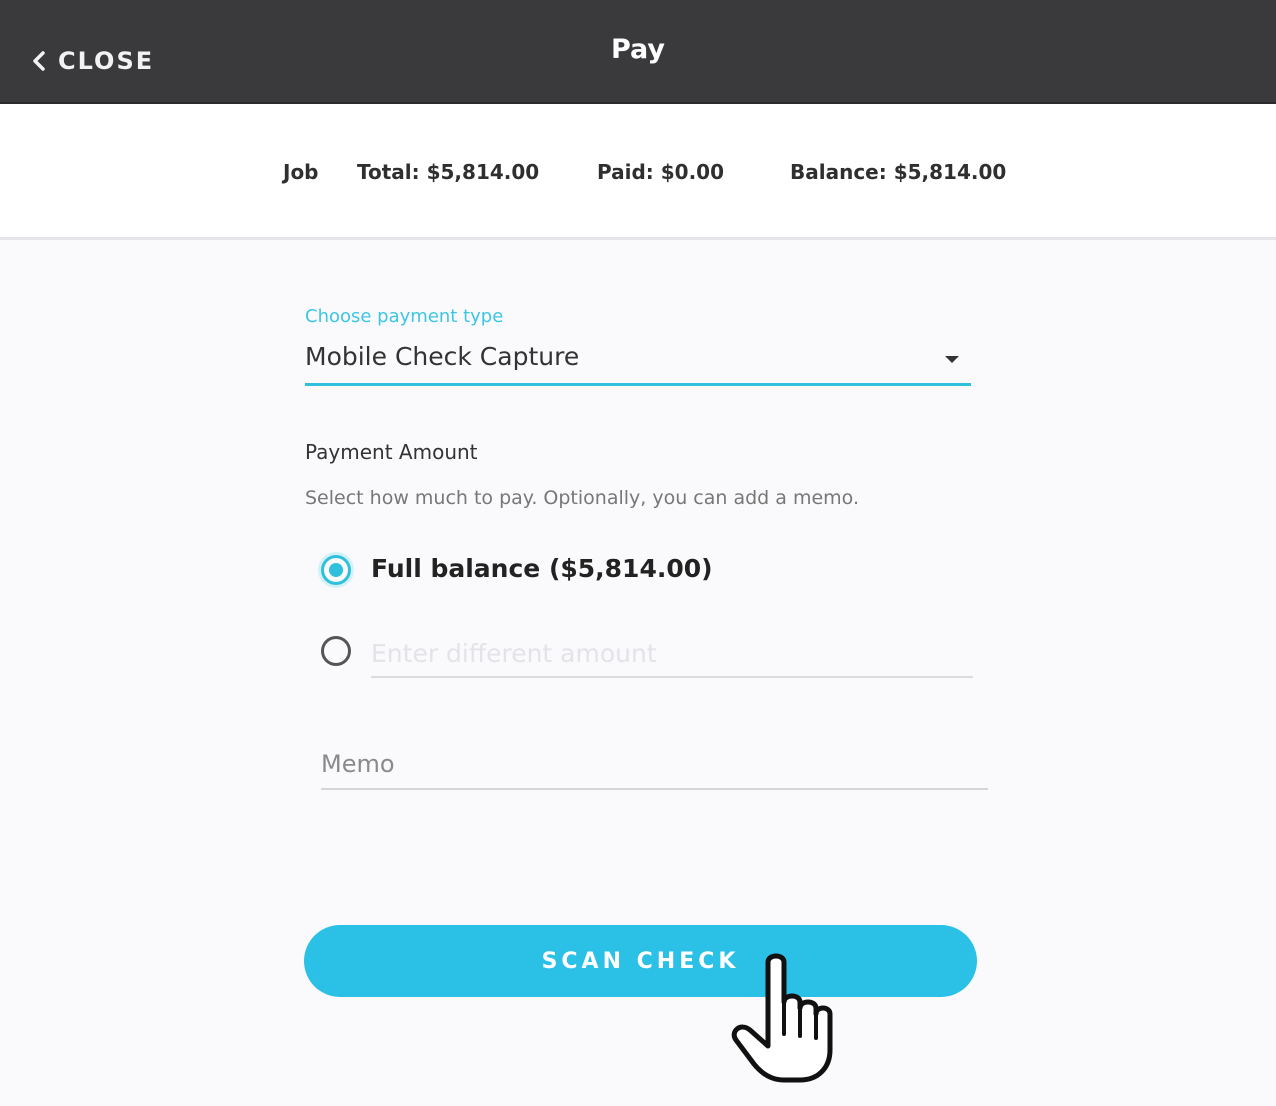  Describe the element at coordinates (654, 765) in the screenshot. I see `memo-input` at that location.